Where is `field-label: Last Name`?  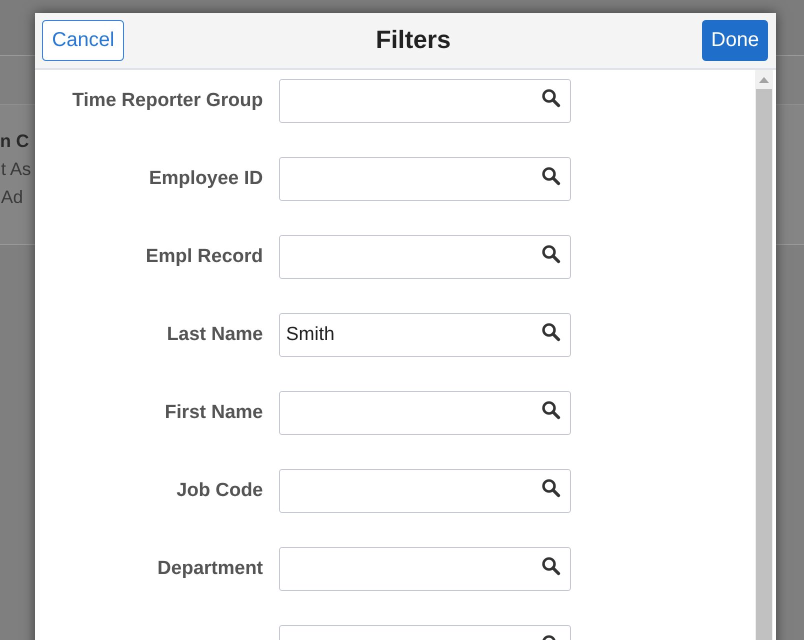 field-label: Last Name is located at coordinates (215, 335).